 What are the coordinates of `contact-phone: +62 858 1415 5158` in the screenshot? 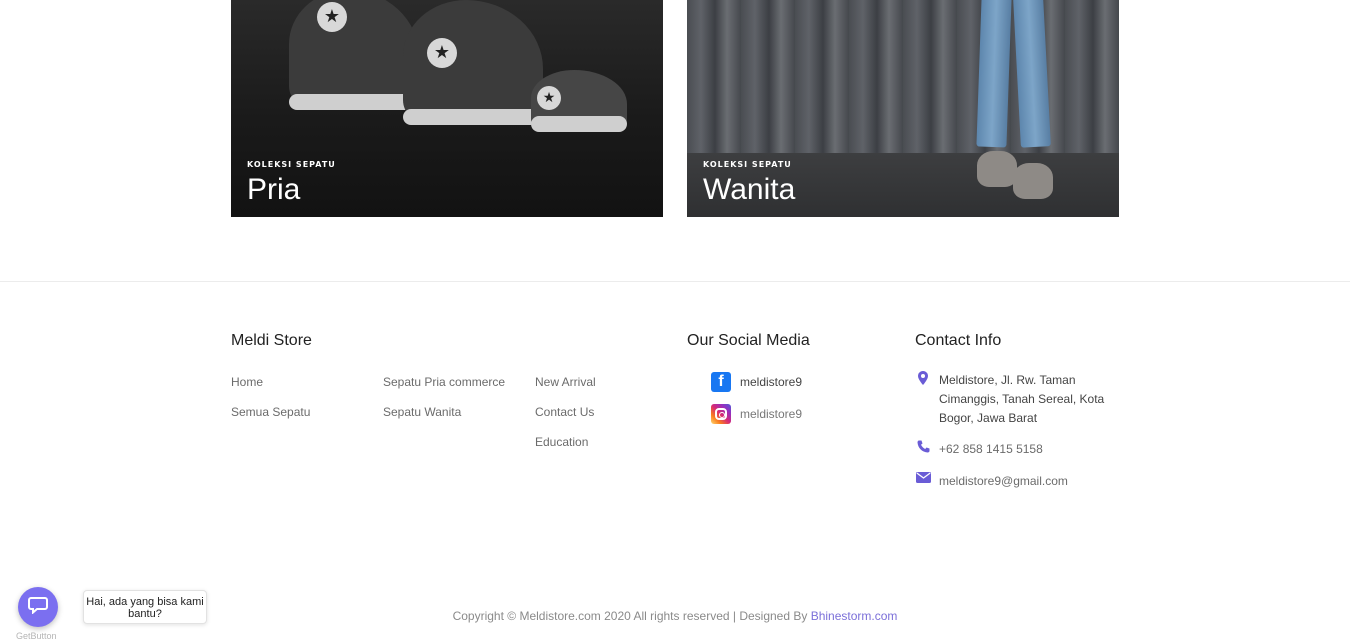 It's located at (1012, 449).